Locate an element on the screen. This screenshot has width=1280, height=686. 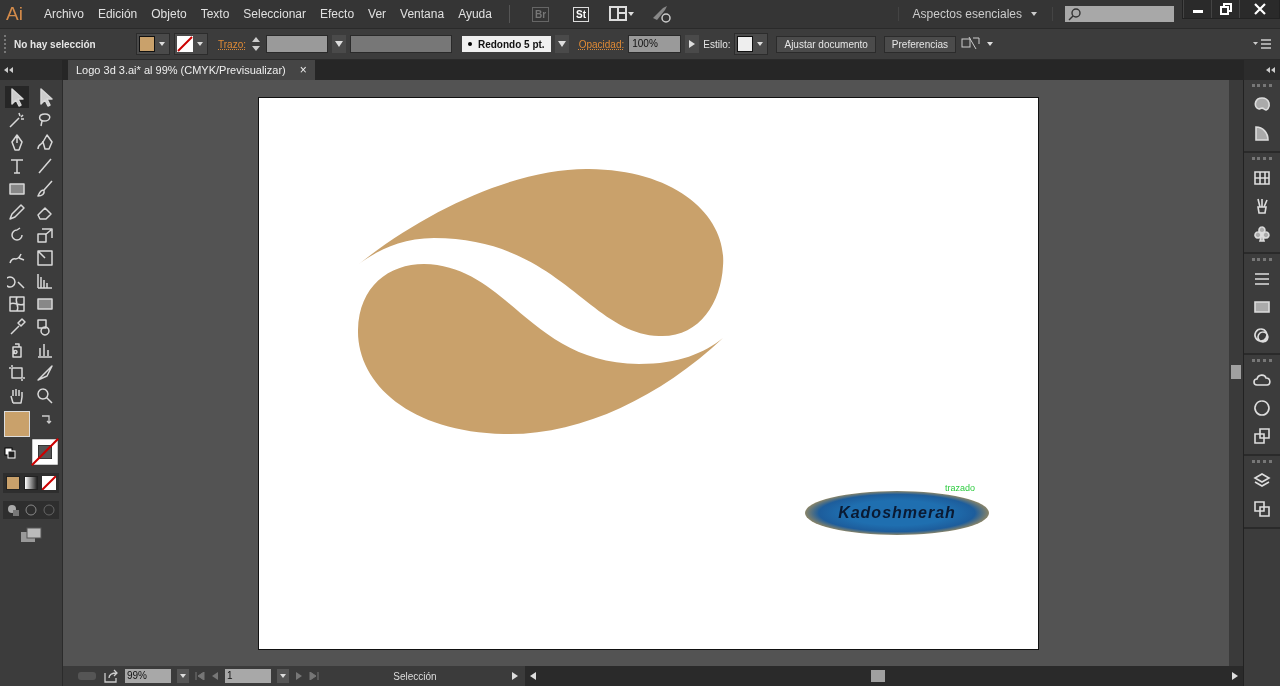
opacity-link-label: Opacidad: is located at coordinates (601, 44).